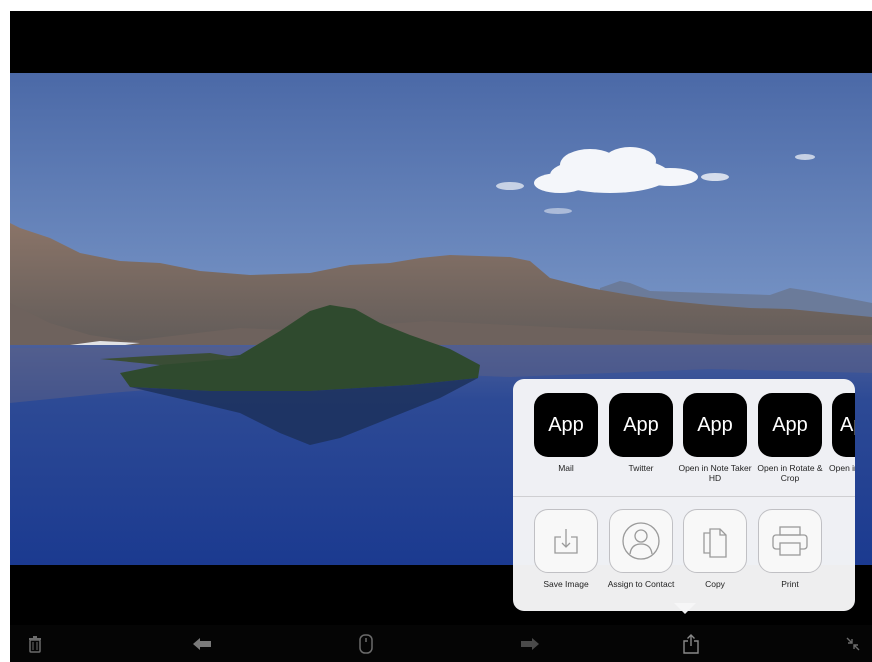 Image resolution: width=872 pixels, height=662 pixels. What do you see at coordinates (566, 584) in the screenshot?
I see `action-label: Save Image` at bounding box center [566, 584].